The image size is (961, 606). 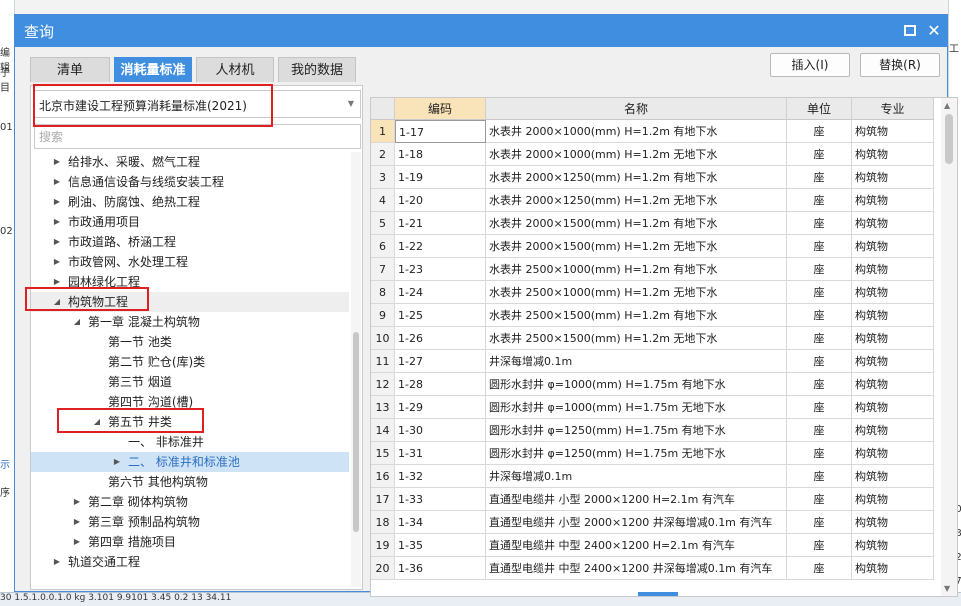 I want to click on dialog-titlebar: 查询 ✕, so click(x=481, y=31).